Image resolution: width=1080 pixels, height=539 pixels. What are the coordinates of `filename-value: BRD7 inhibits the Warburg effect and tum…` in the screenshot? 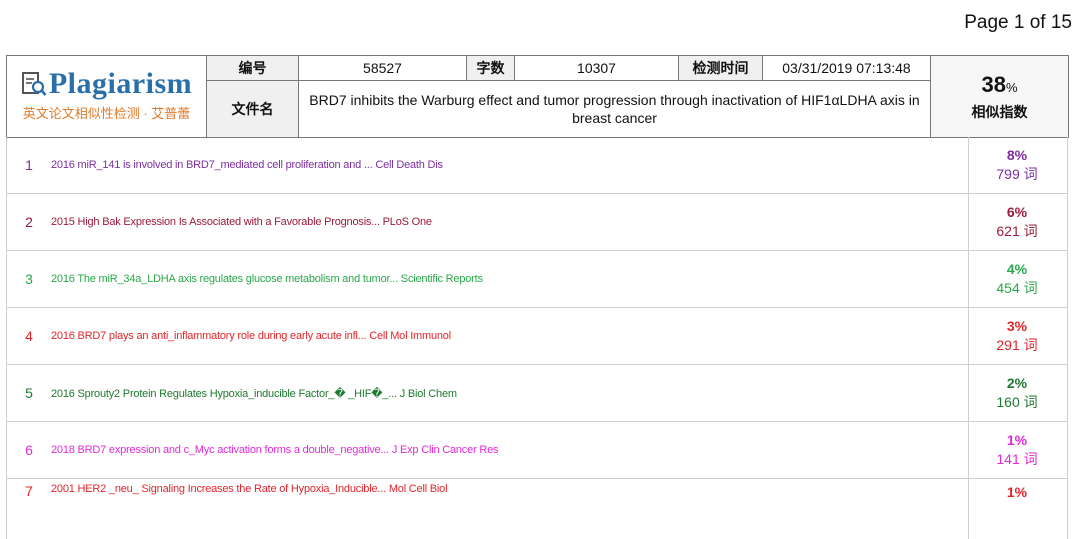 It's located at (614, 109).